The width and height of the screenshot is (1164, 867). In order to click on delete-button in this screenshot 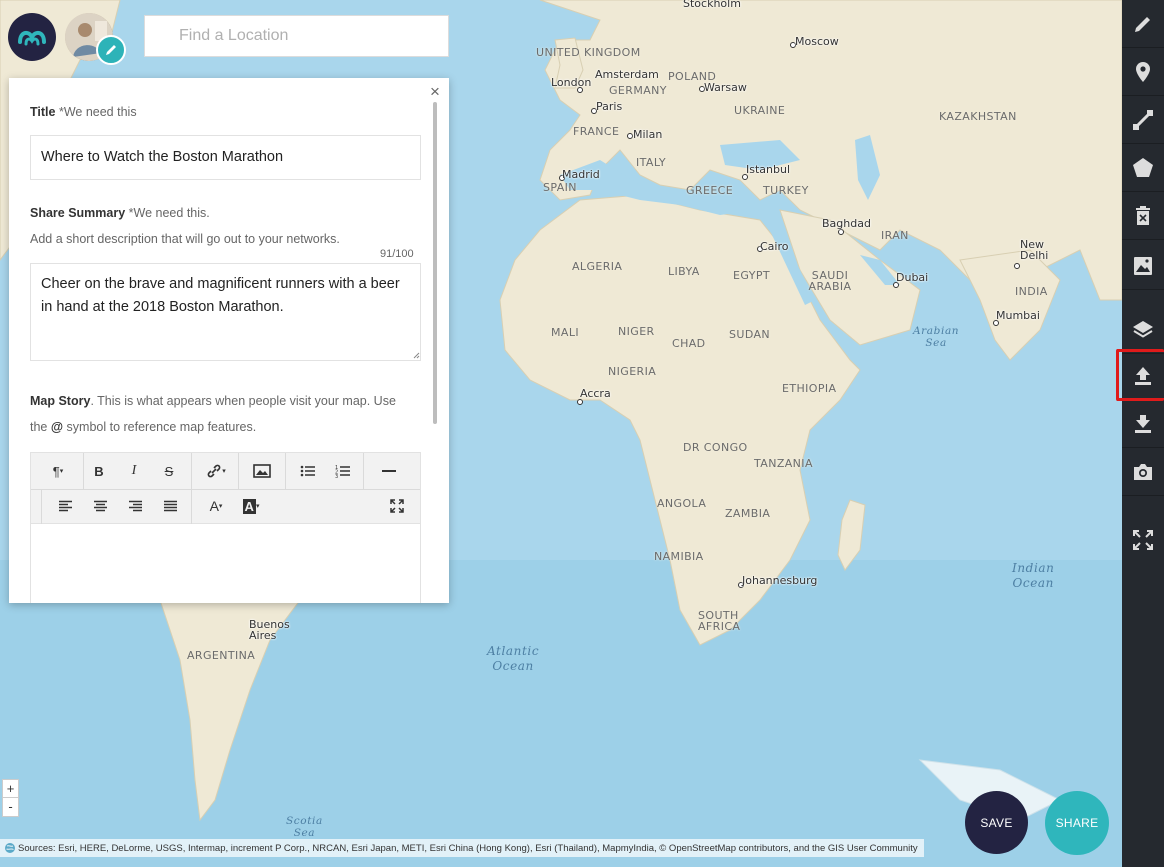, I will do `click(1143, 216)`.